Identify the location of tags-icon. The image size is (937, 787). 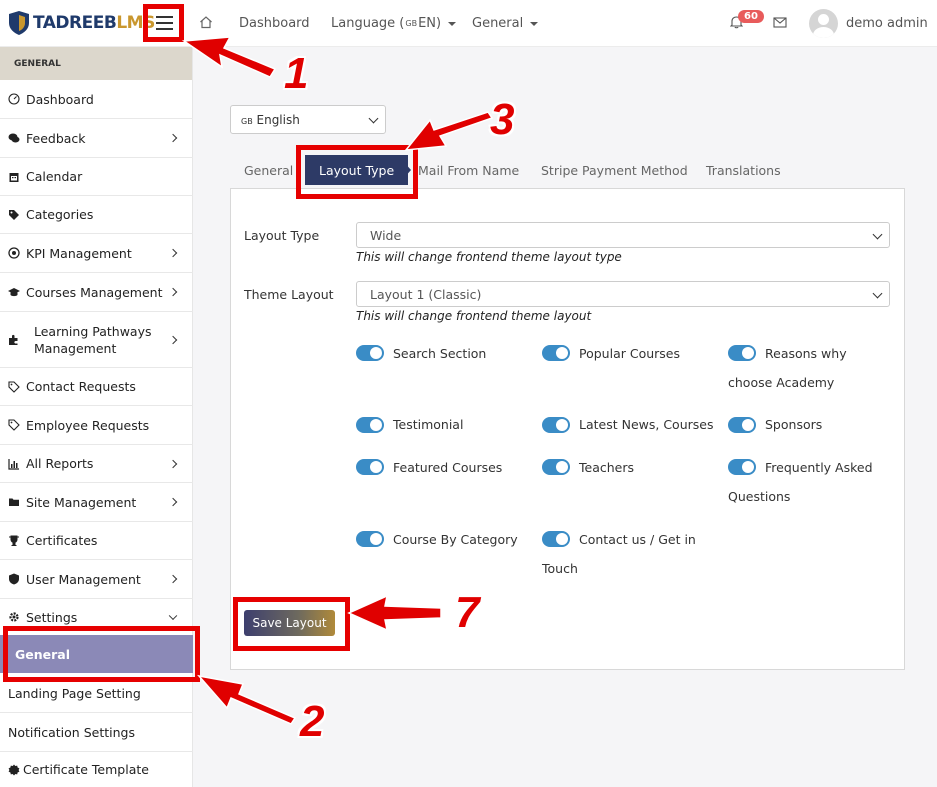
(14, 214).